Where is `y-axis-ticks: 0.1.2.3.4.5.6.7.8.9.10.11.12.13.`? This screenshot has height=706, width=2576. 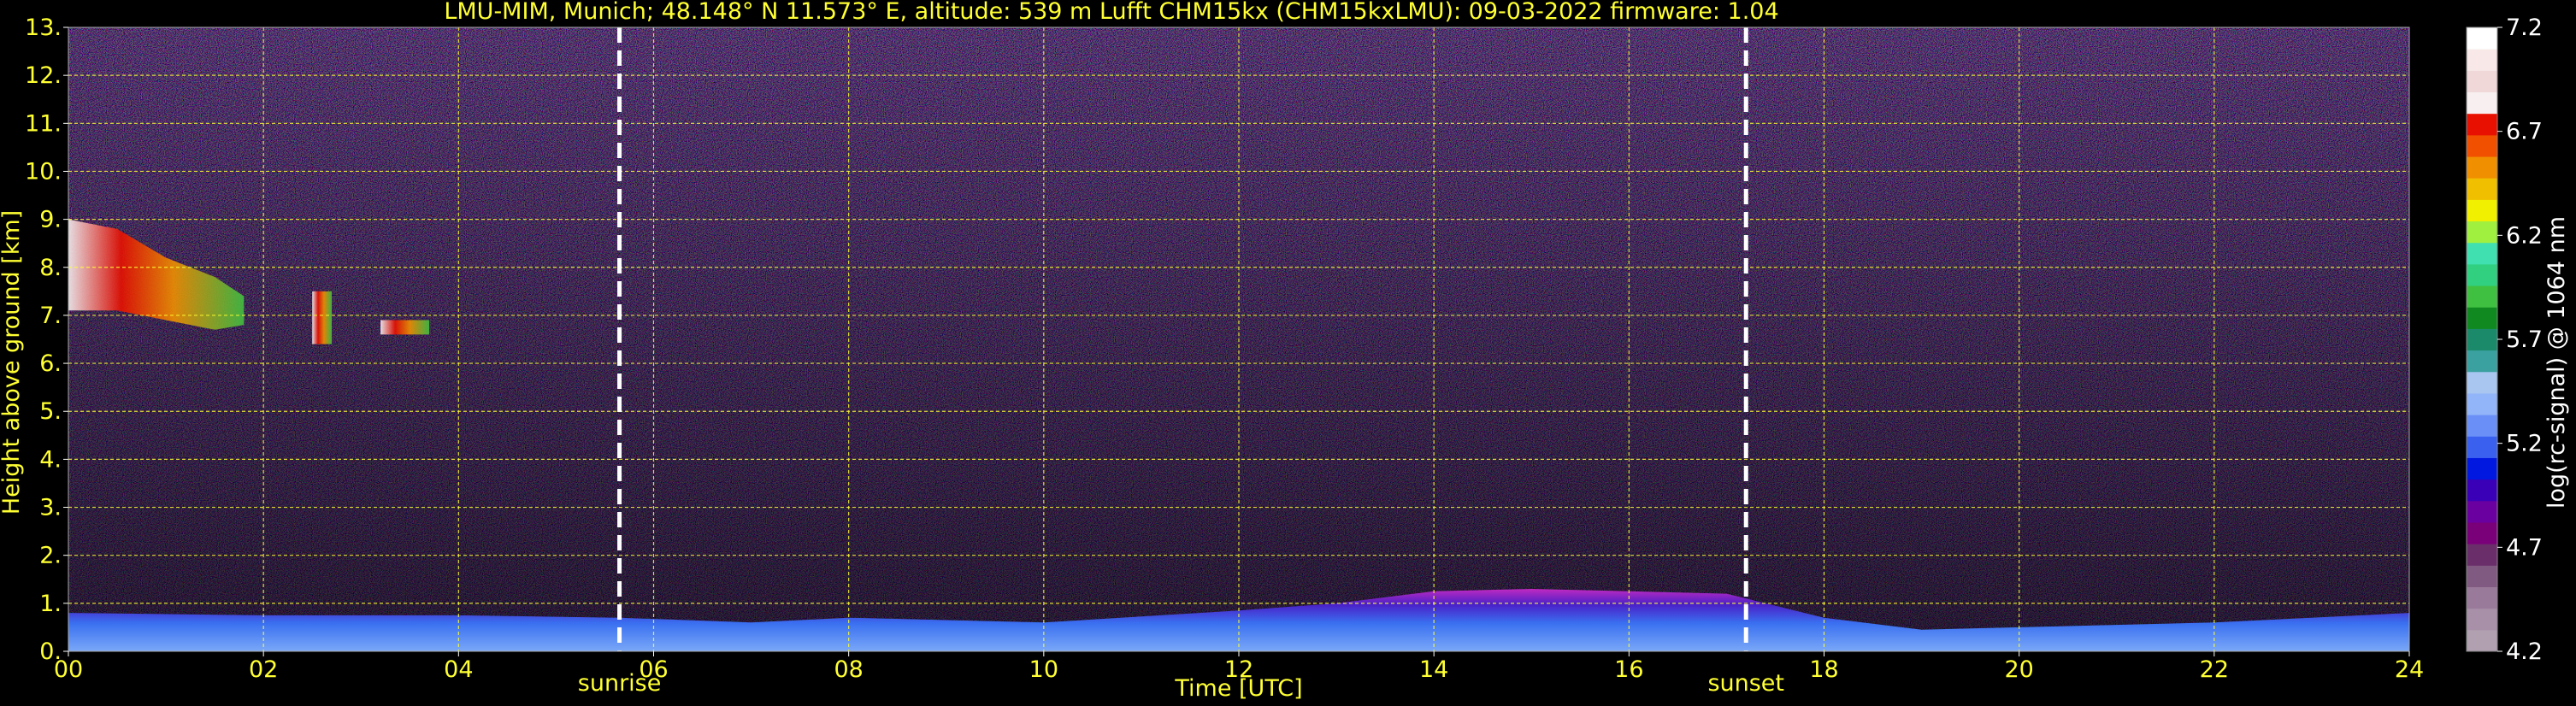 y-axis-ticks: 0.1.2.3.4.5.6.7.8.9.10.11.12.13. is located at coordinates (46, 340).